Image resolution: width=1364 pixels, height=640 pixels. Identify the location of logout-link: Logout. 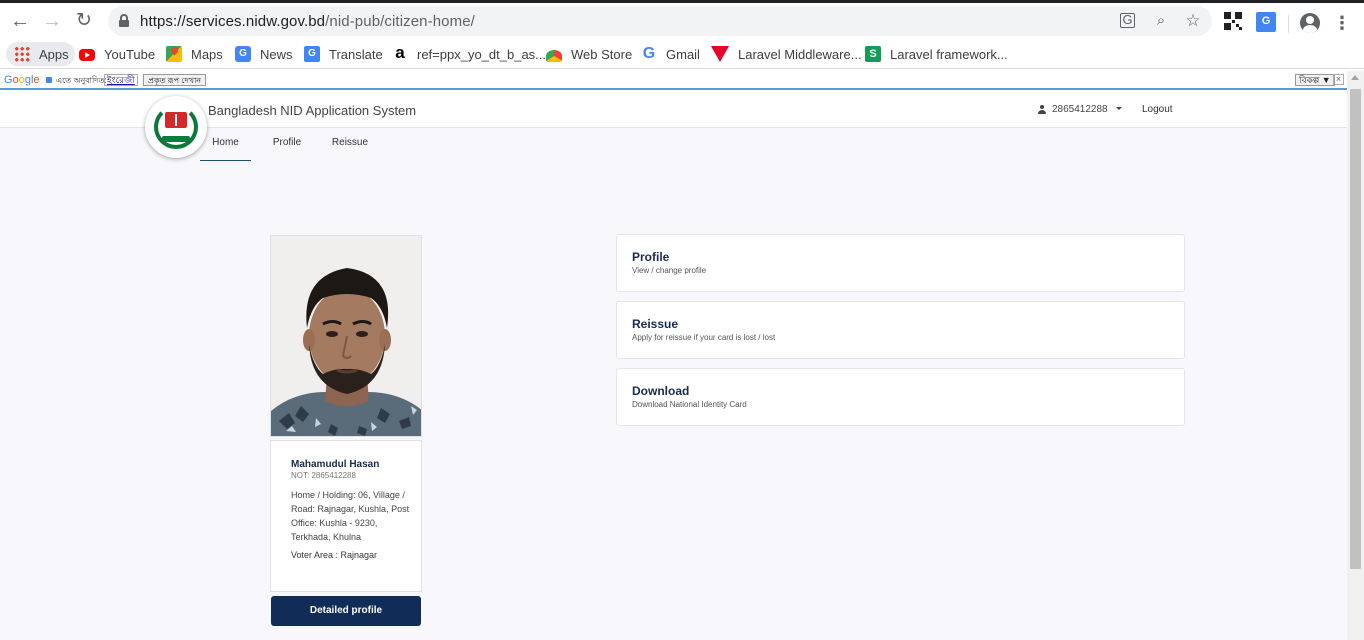
(1157, 109).